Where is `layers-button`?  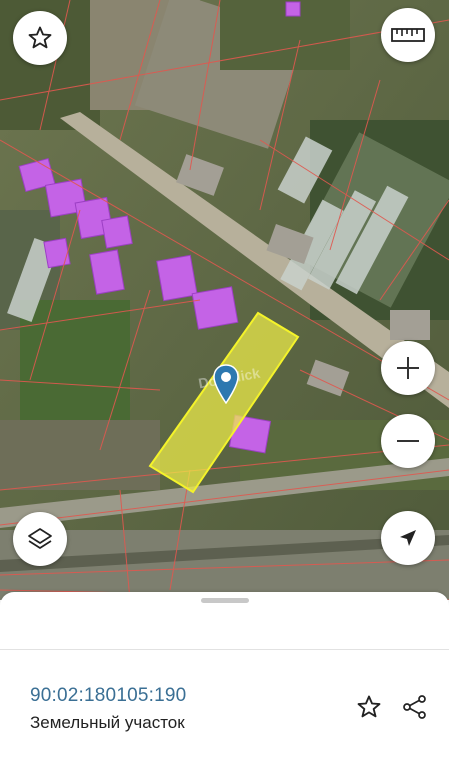
layers-button is located at coordinates (40, 539).